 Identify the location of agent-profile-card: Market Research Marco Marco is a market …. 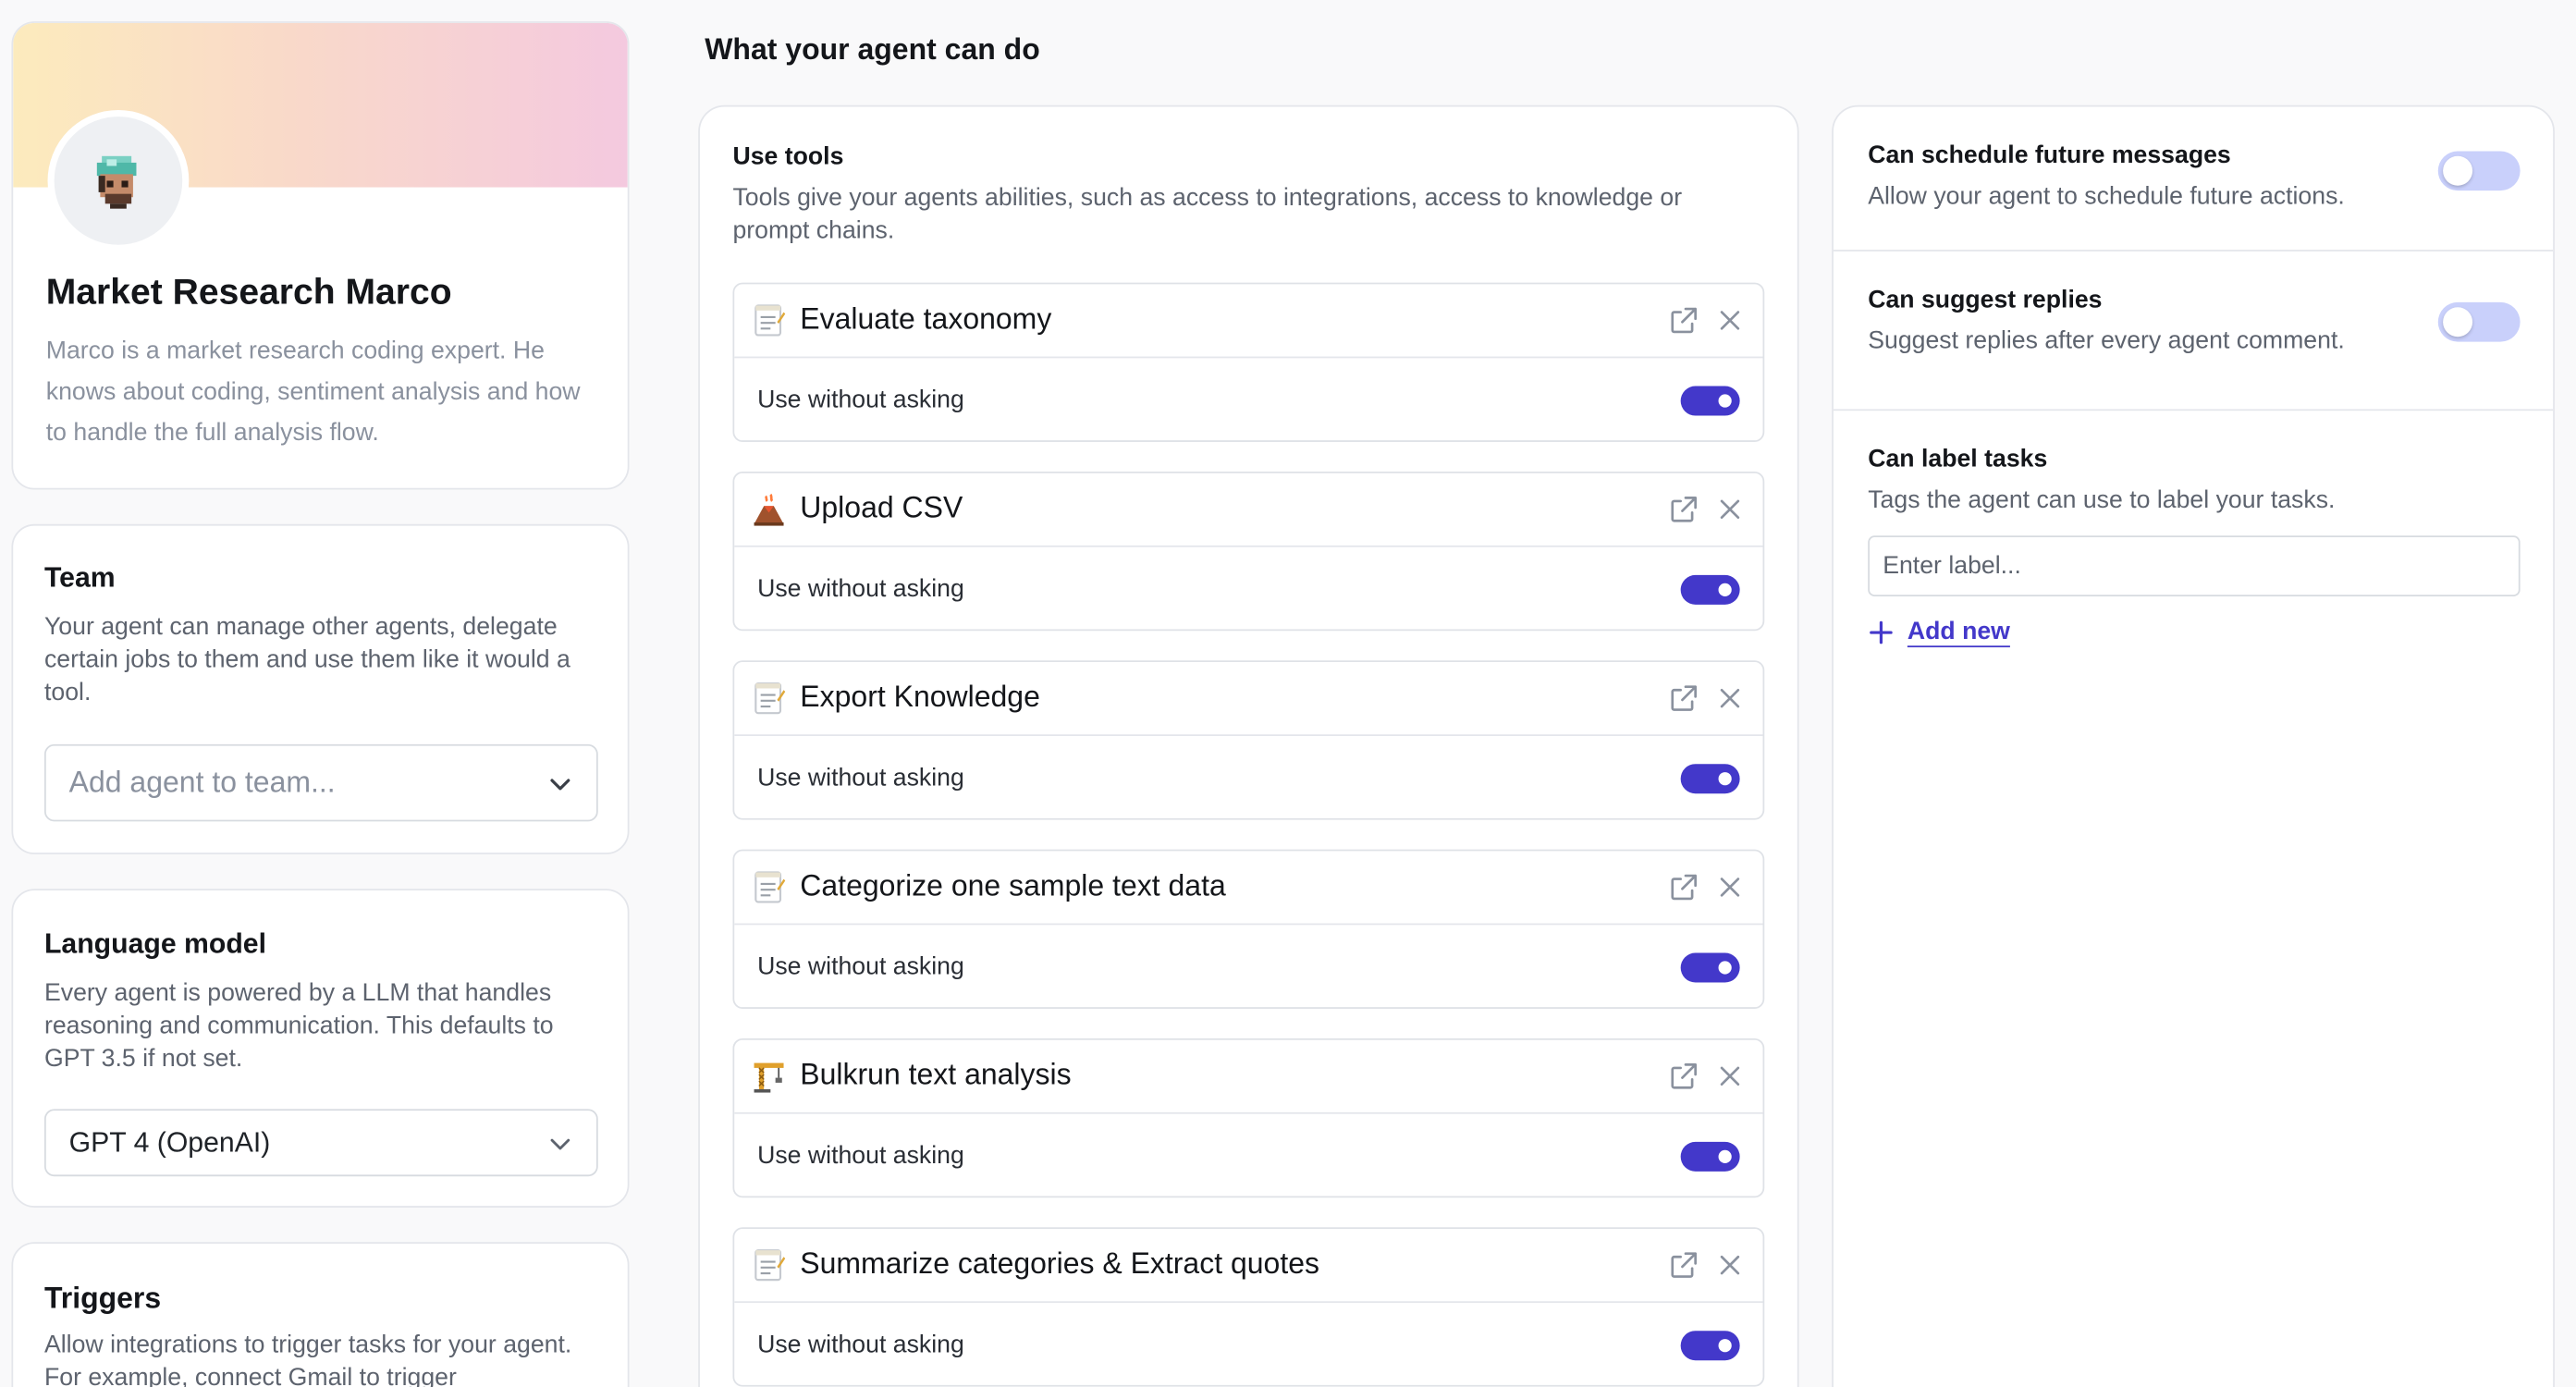
(320, 255).